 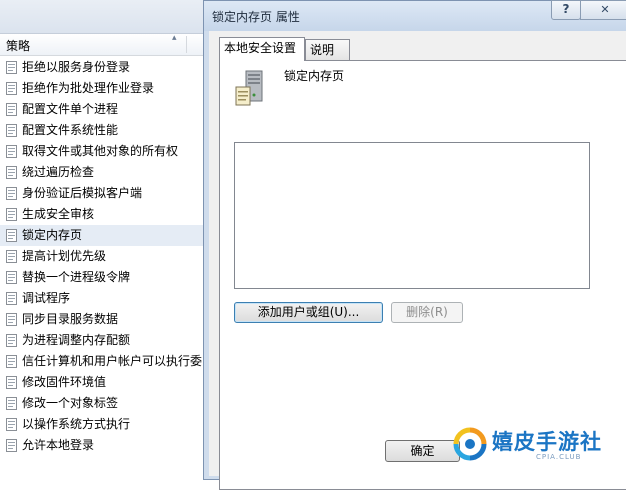 I want to click on policy-label: 生成安全审核, so click(x=58, y=214).